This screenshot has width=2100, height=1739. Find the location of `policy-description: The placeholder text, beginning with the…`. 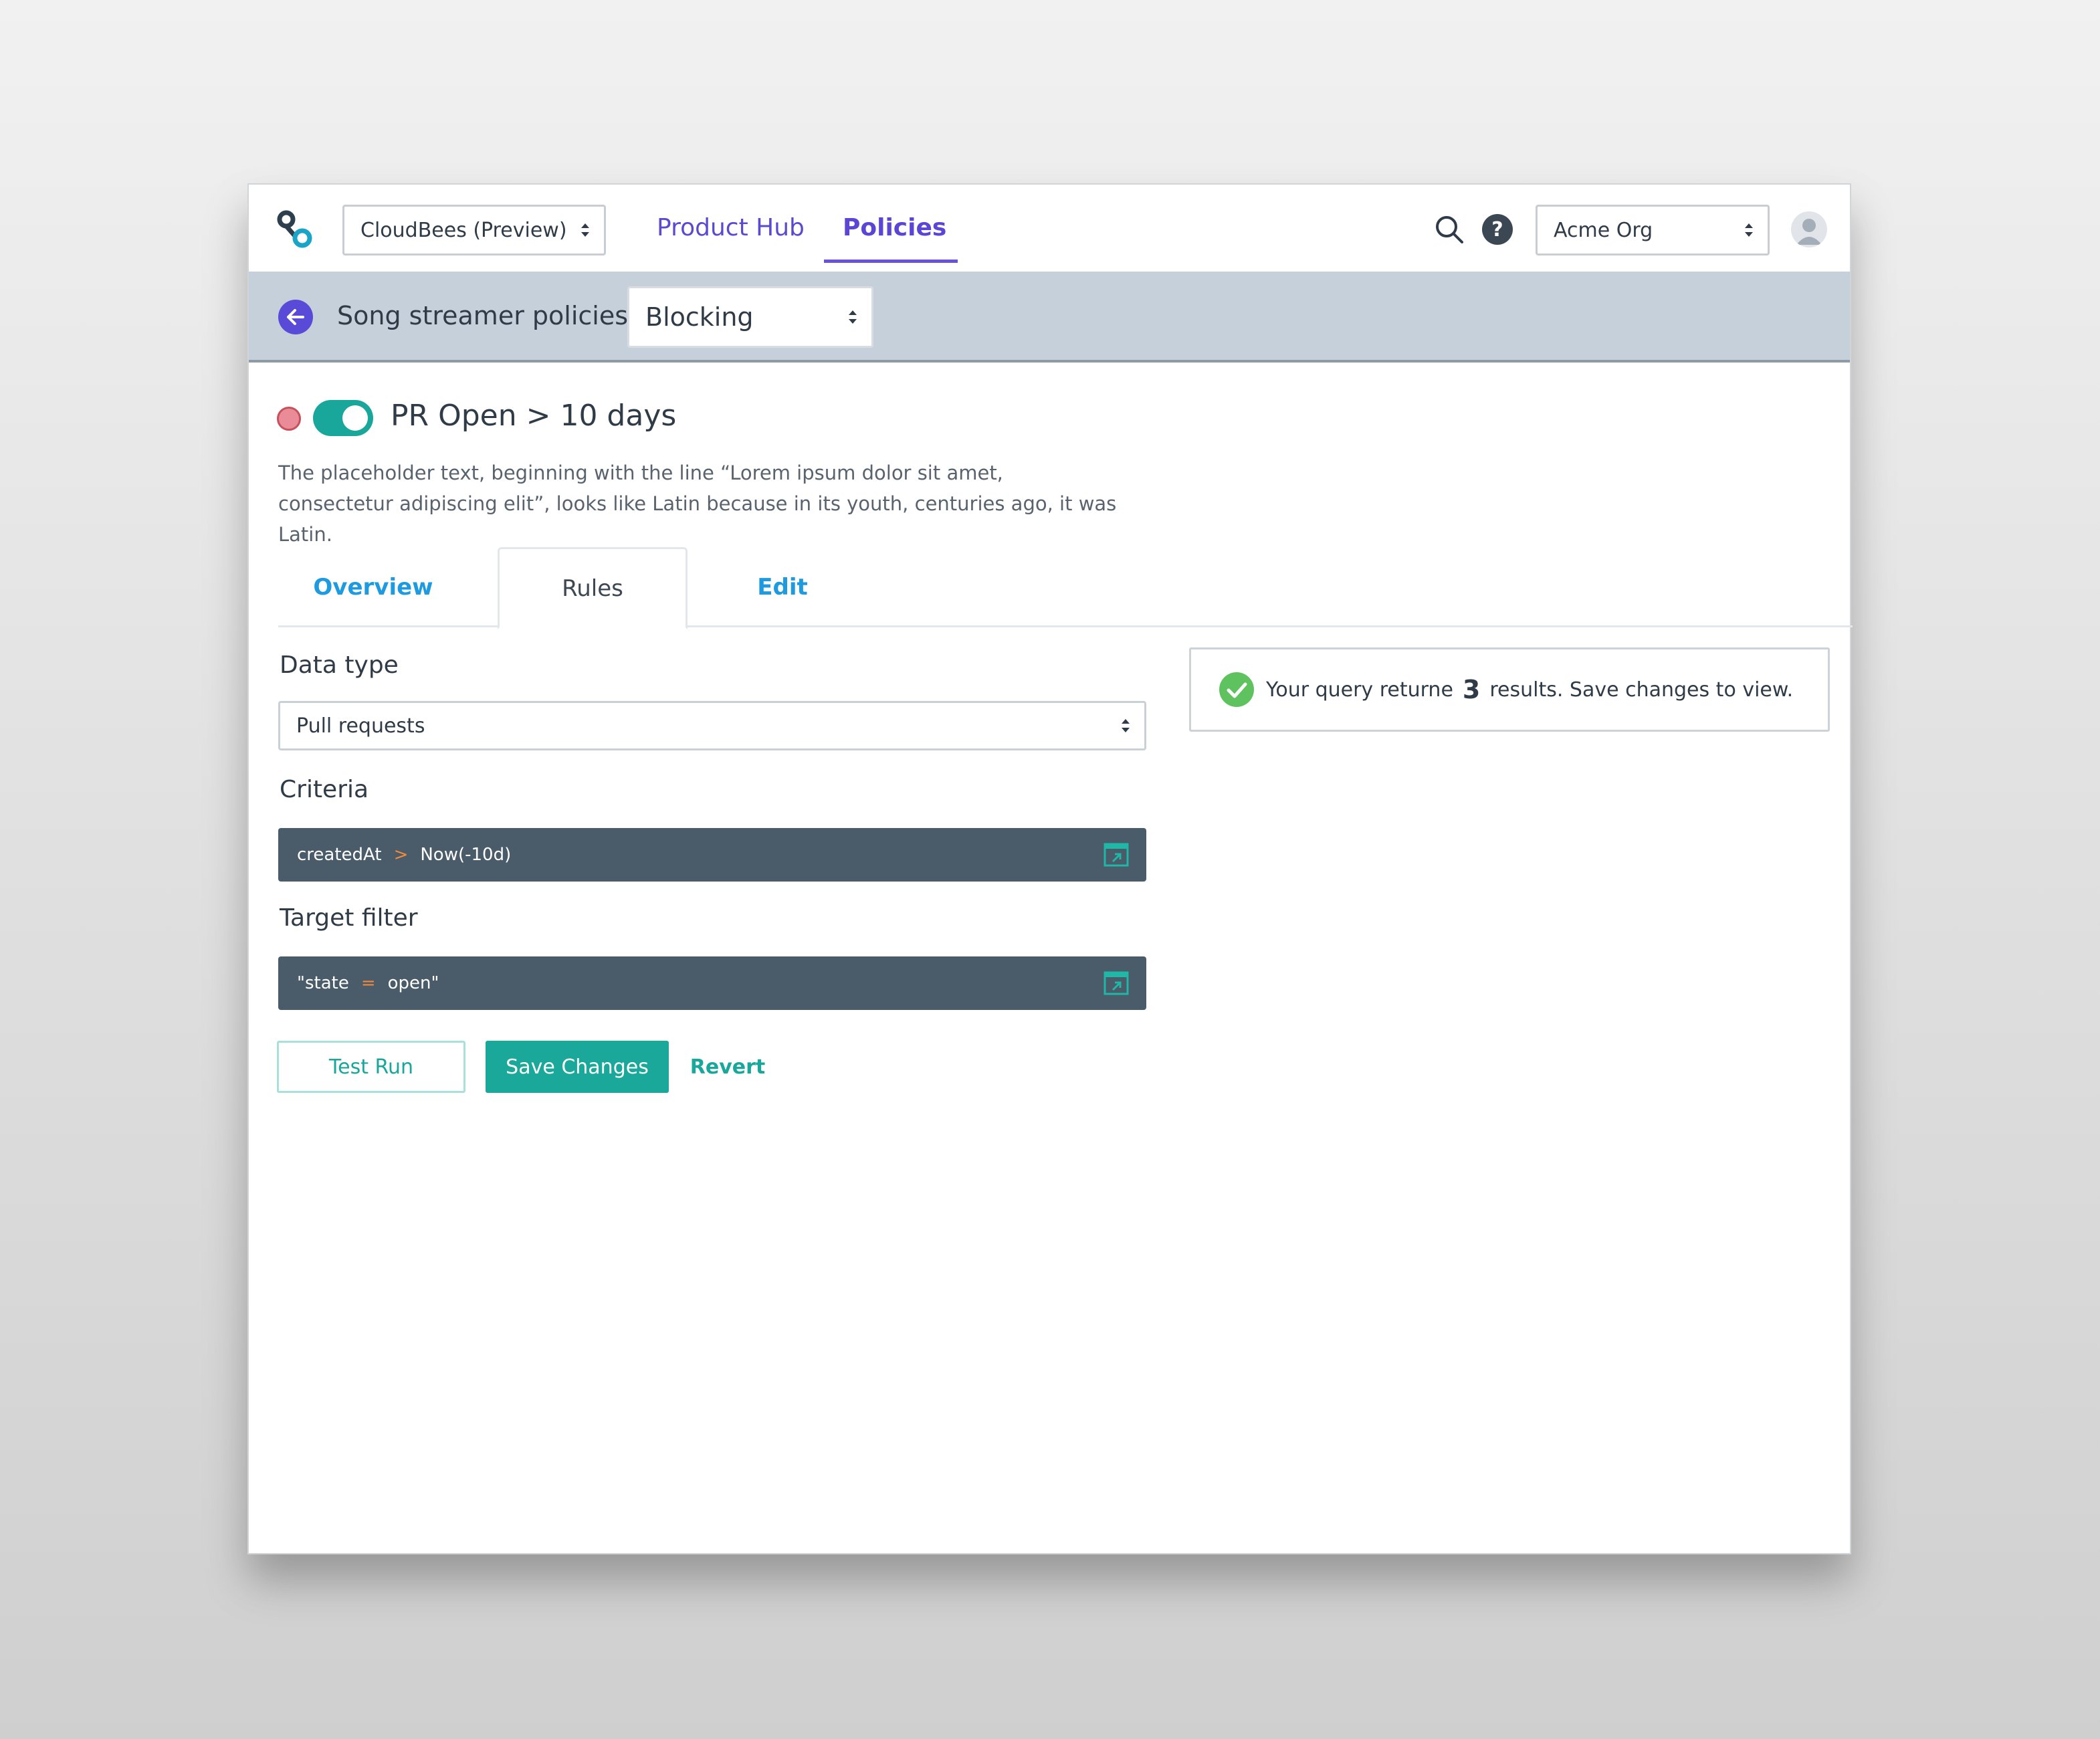

policy-description: The placeholder text, beginning with the… is located at coordinates (697, 504).